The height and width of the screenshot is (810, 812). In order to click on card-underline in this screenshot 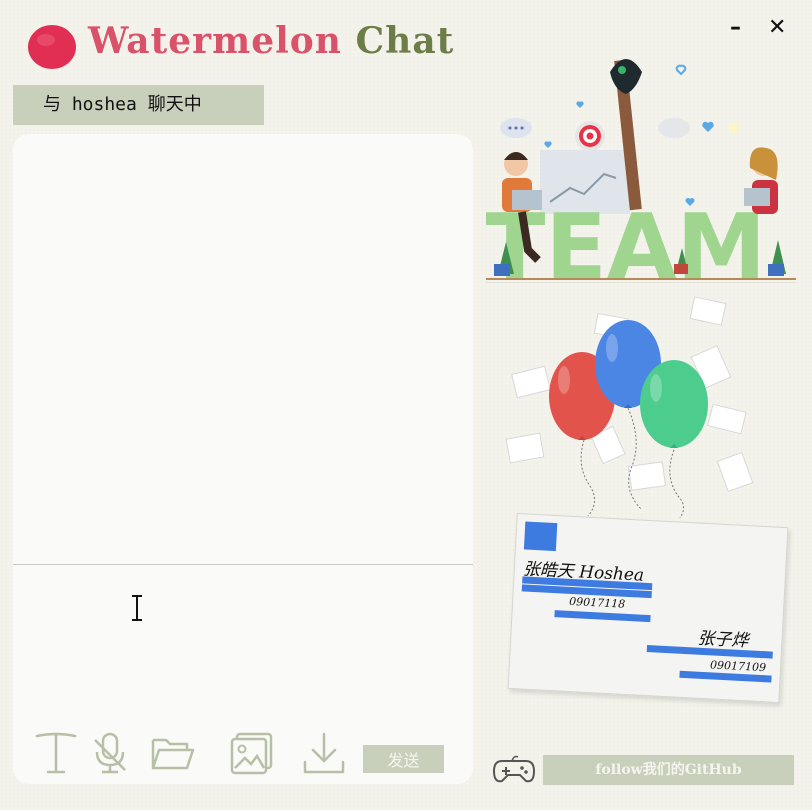, I will do `click(602, 616)`.